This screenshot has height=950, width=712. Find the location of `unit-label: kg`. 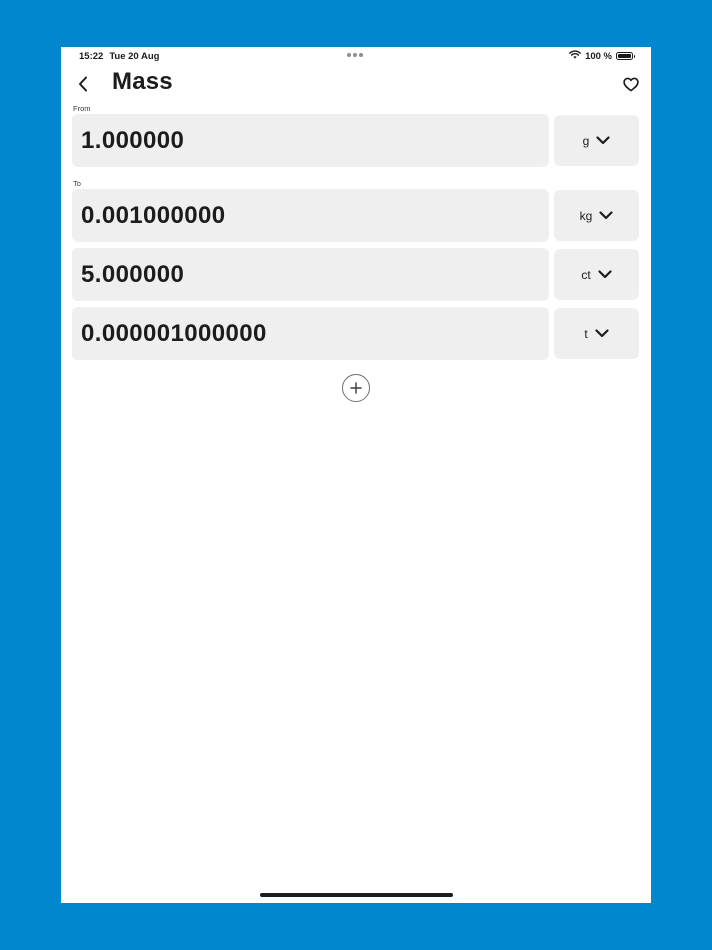

unit-label: kg is located at coordinates (586, 215).